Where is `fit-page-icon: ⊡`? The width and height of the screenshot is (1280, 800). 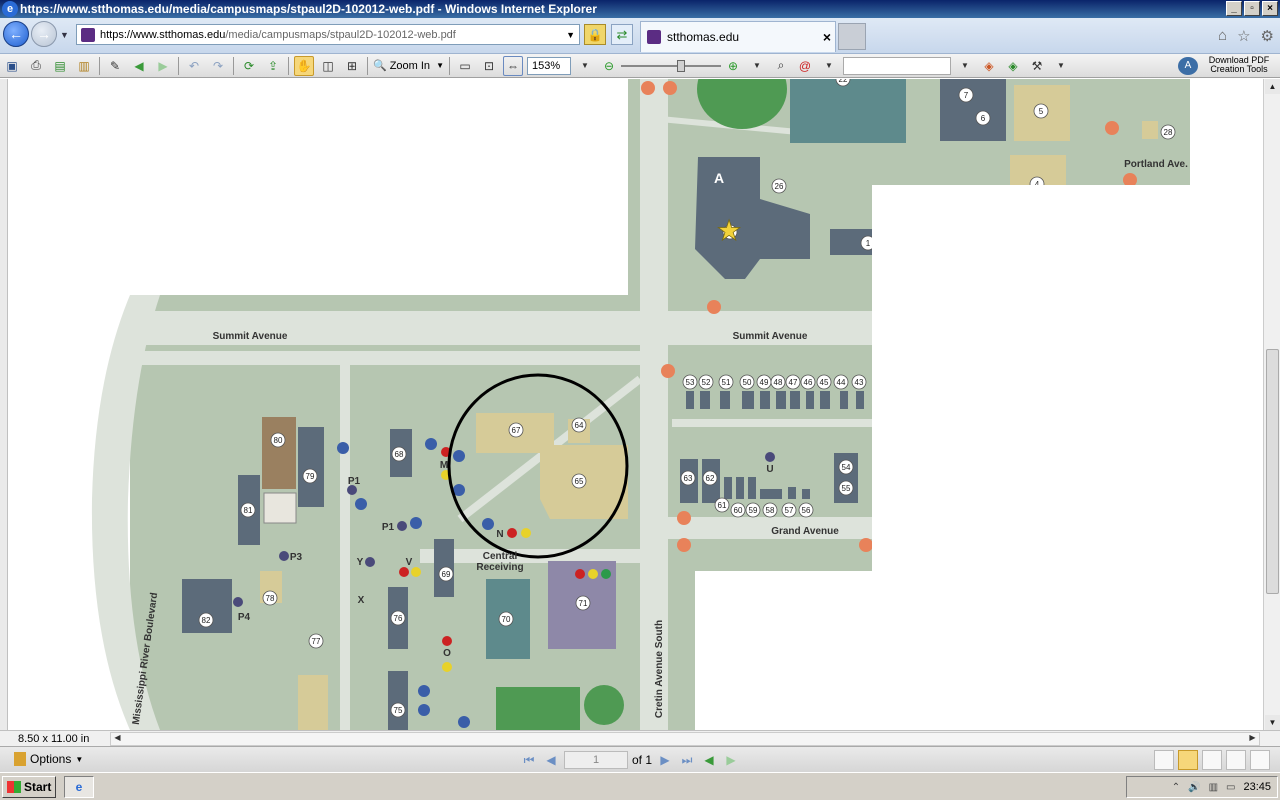
fit-page-icon: ⊡ is located at coordinates (489, 66).